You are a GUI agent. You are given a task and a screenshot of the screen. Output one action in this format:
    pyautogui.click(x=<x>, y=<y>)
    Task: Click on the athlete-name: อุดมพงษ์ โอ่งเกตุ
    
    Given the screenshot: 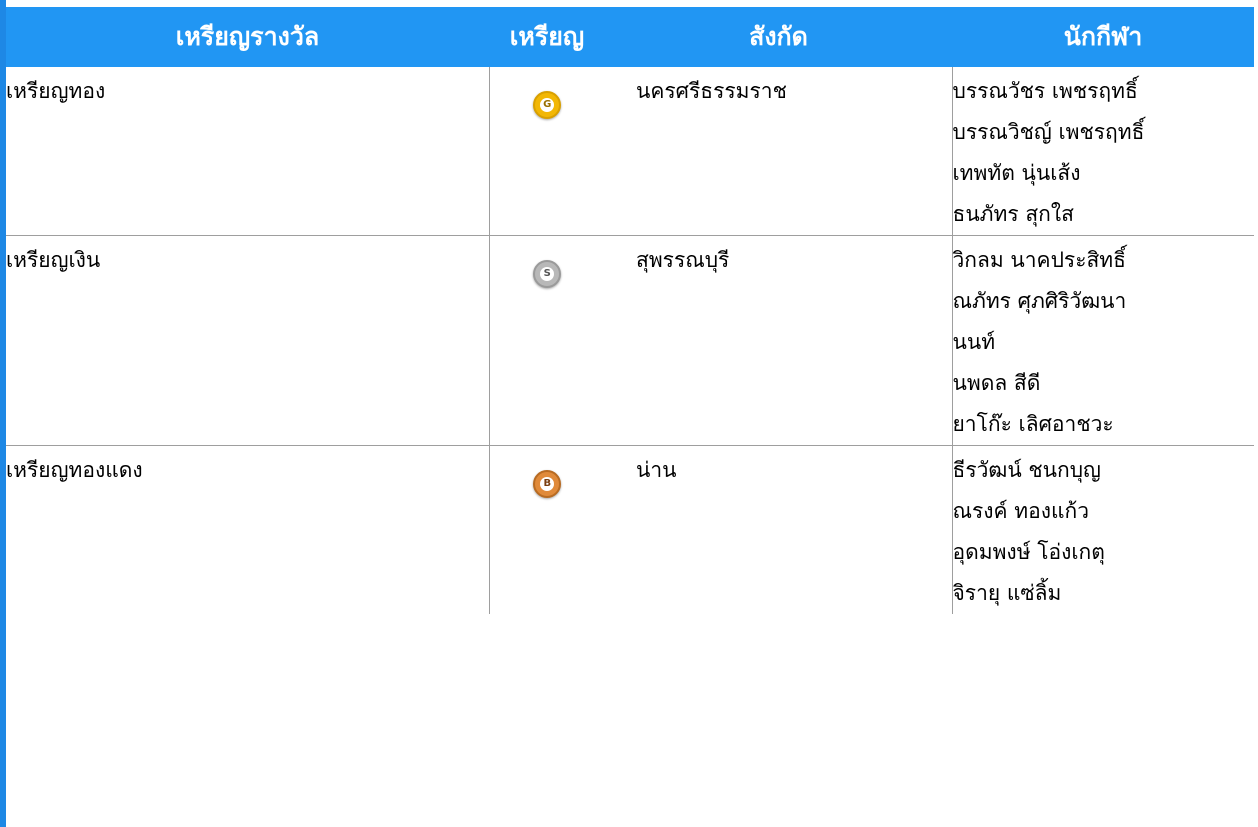 What is the action you would take?
    pyautogui.click(x=1028, y=552)
    